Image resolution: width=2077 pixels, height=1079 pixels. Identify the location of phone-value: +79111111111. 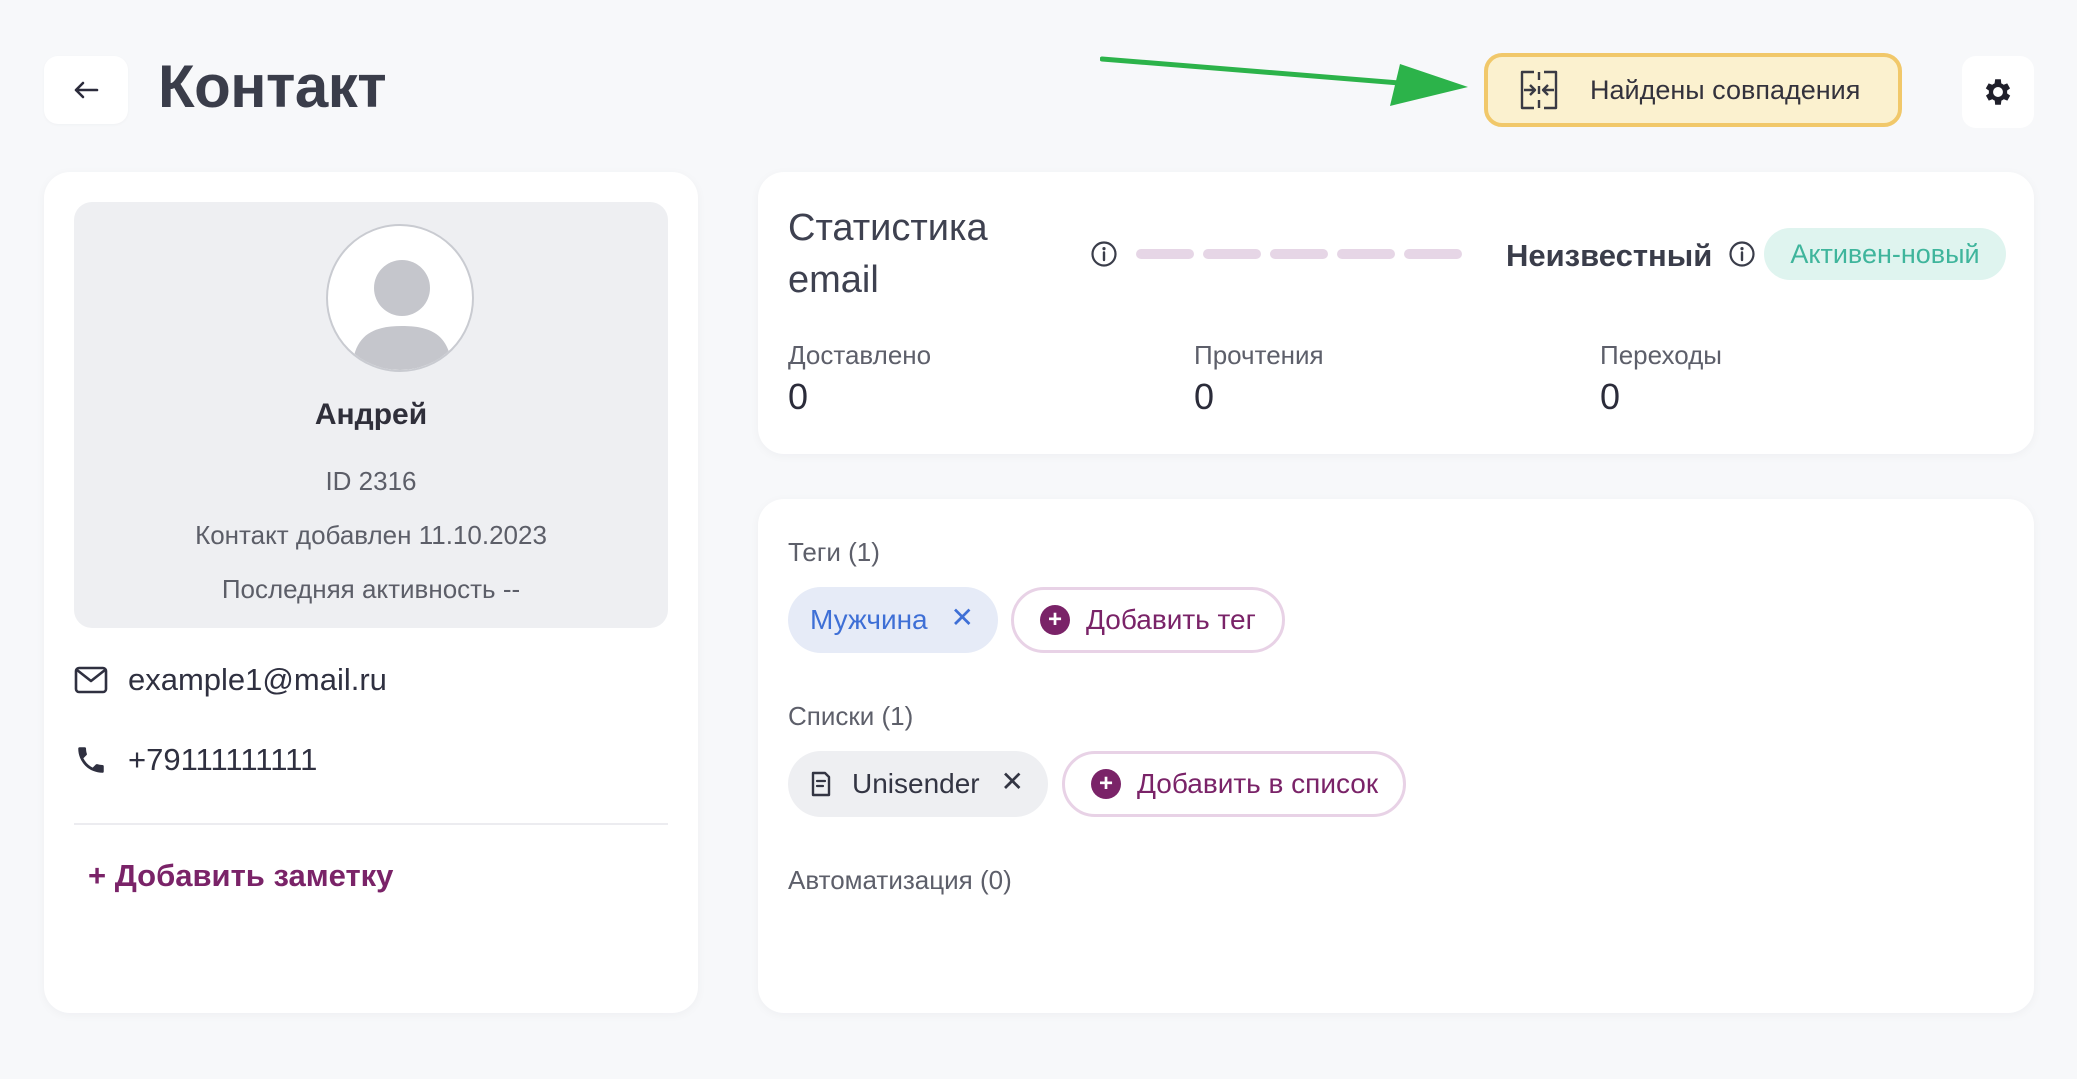
(223, 759).